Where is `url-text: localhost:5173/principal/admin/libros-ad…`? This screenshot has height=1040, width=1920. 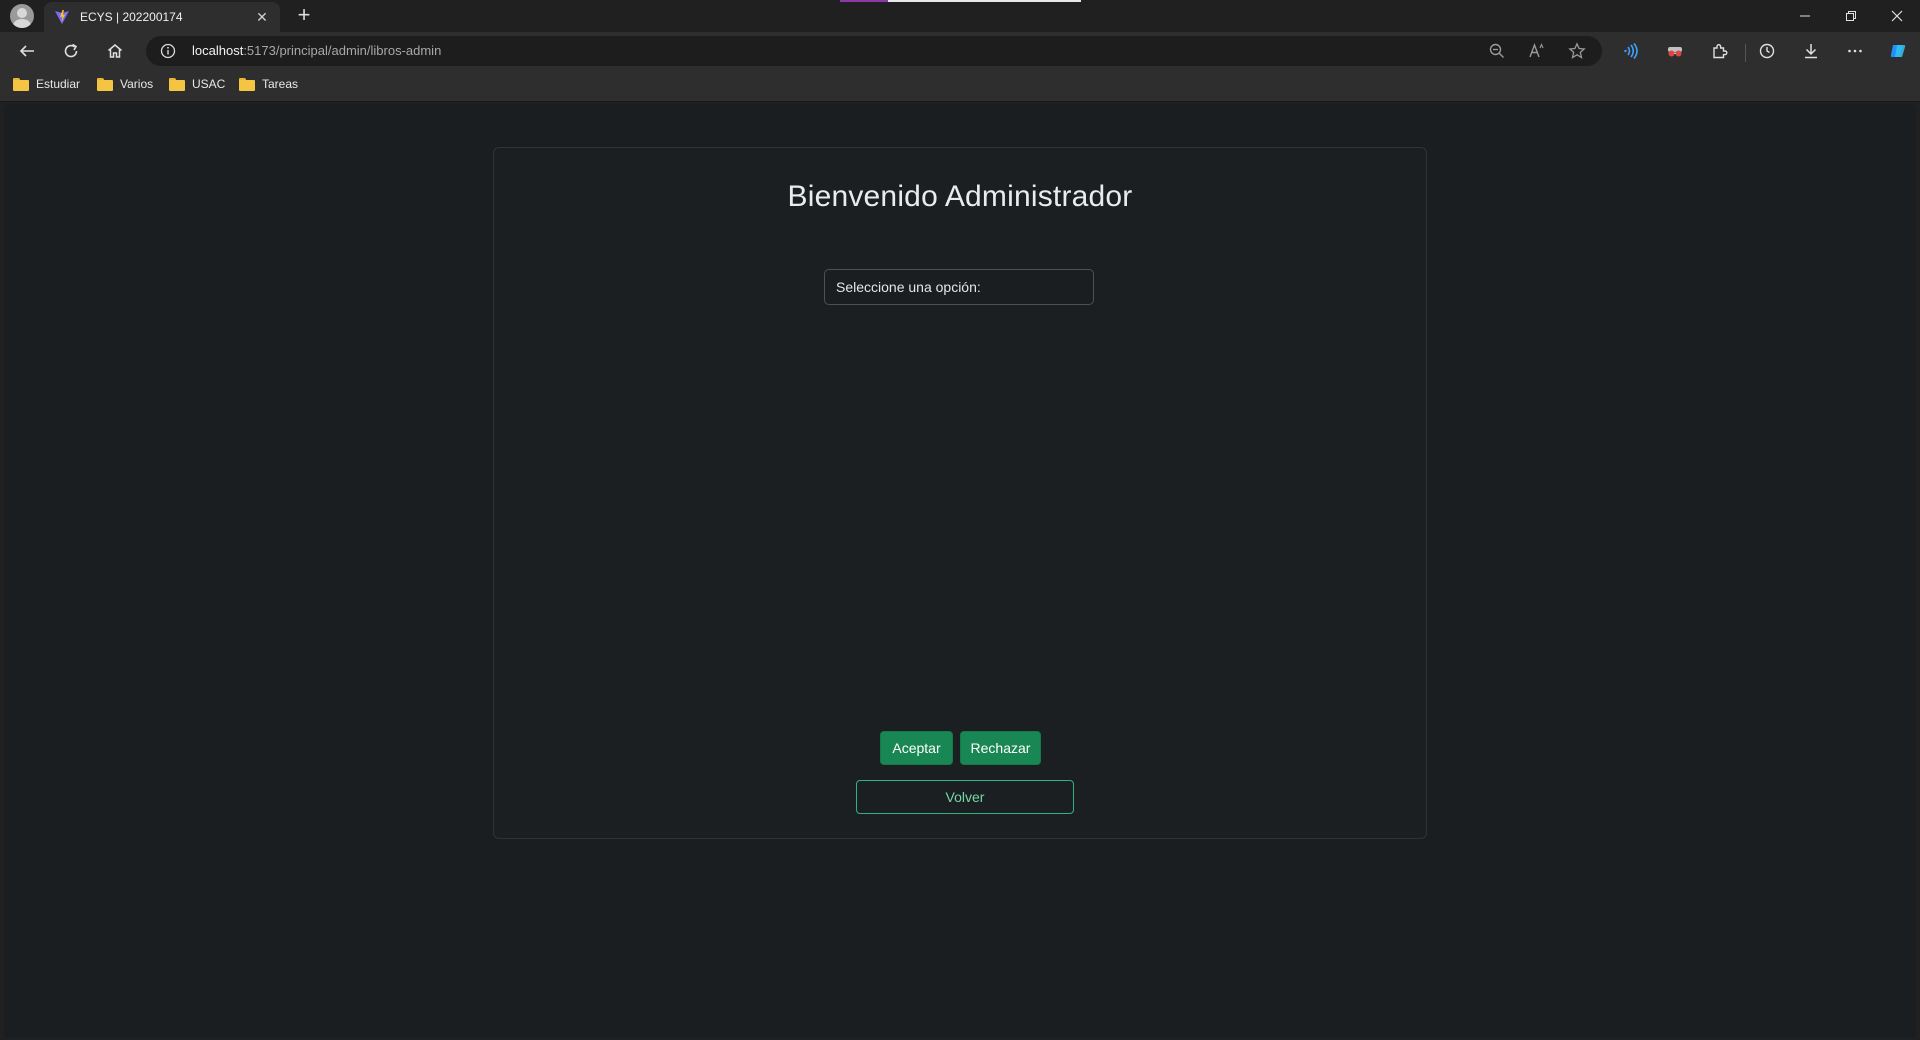 url-text: localhost:5173/principal/admin/libros-ad… is located at coordinates (316, 50).